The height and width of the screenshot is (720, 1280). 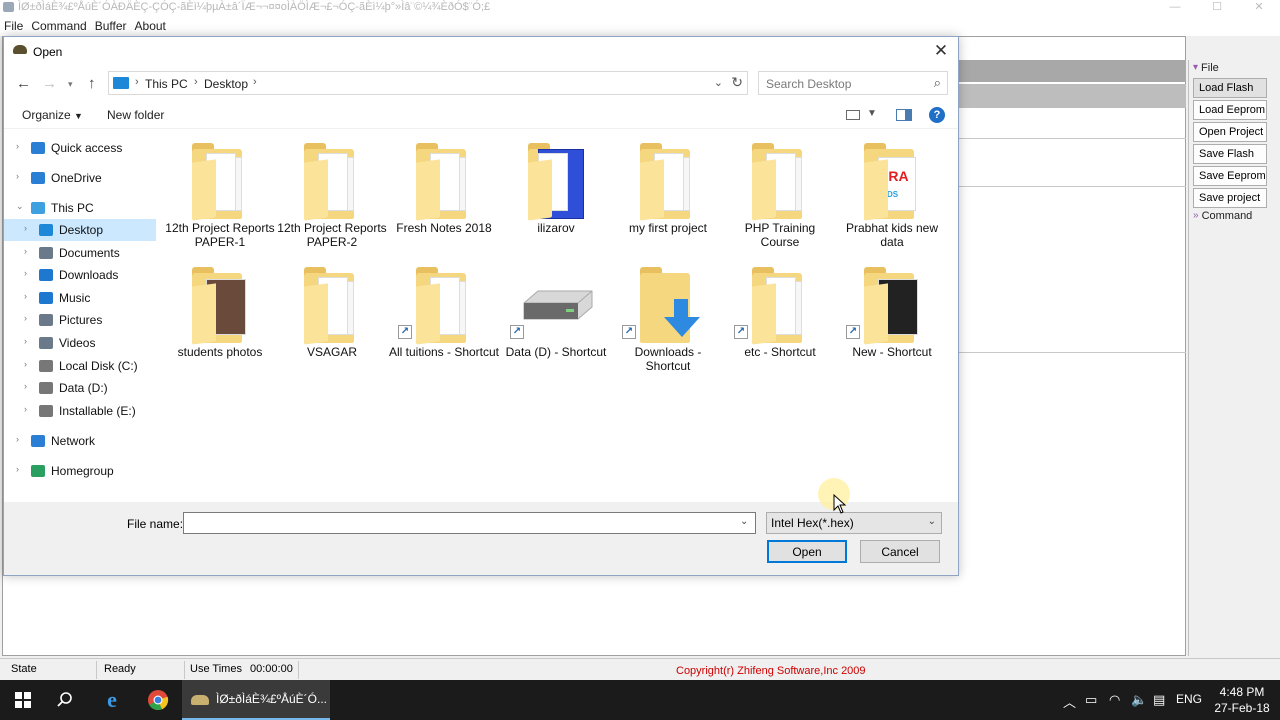 What do you see at coordinates (854, 523) in the screenshot?
I see `file-type-select: Intel Hex(*.hex) ⌄` at bounding box center [854, 523].